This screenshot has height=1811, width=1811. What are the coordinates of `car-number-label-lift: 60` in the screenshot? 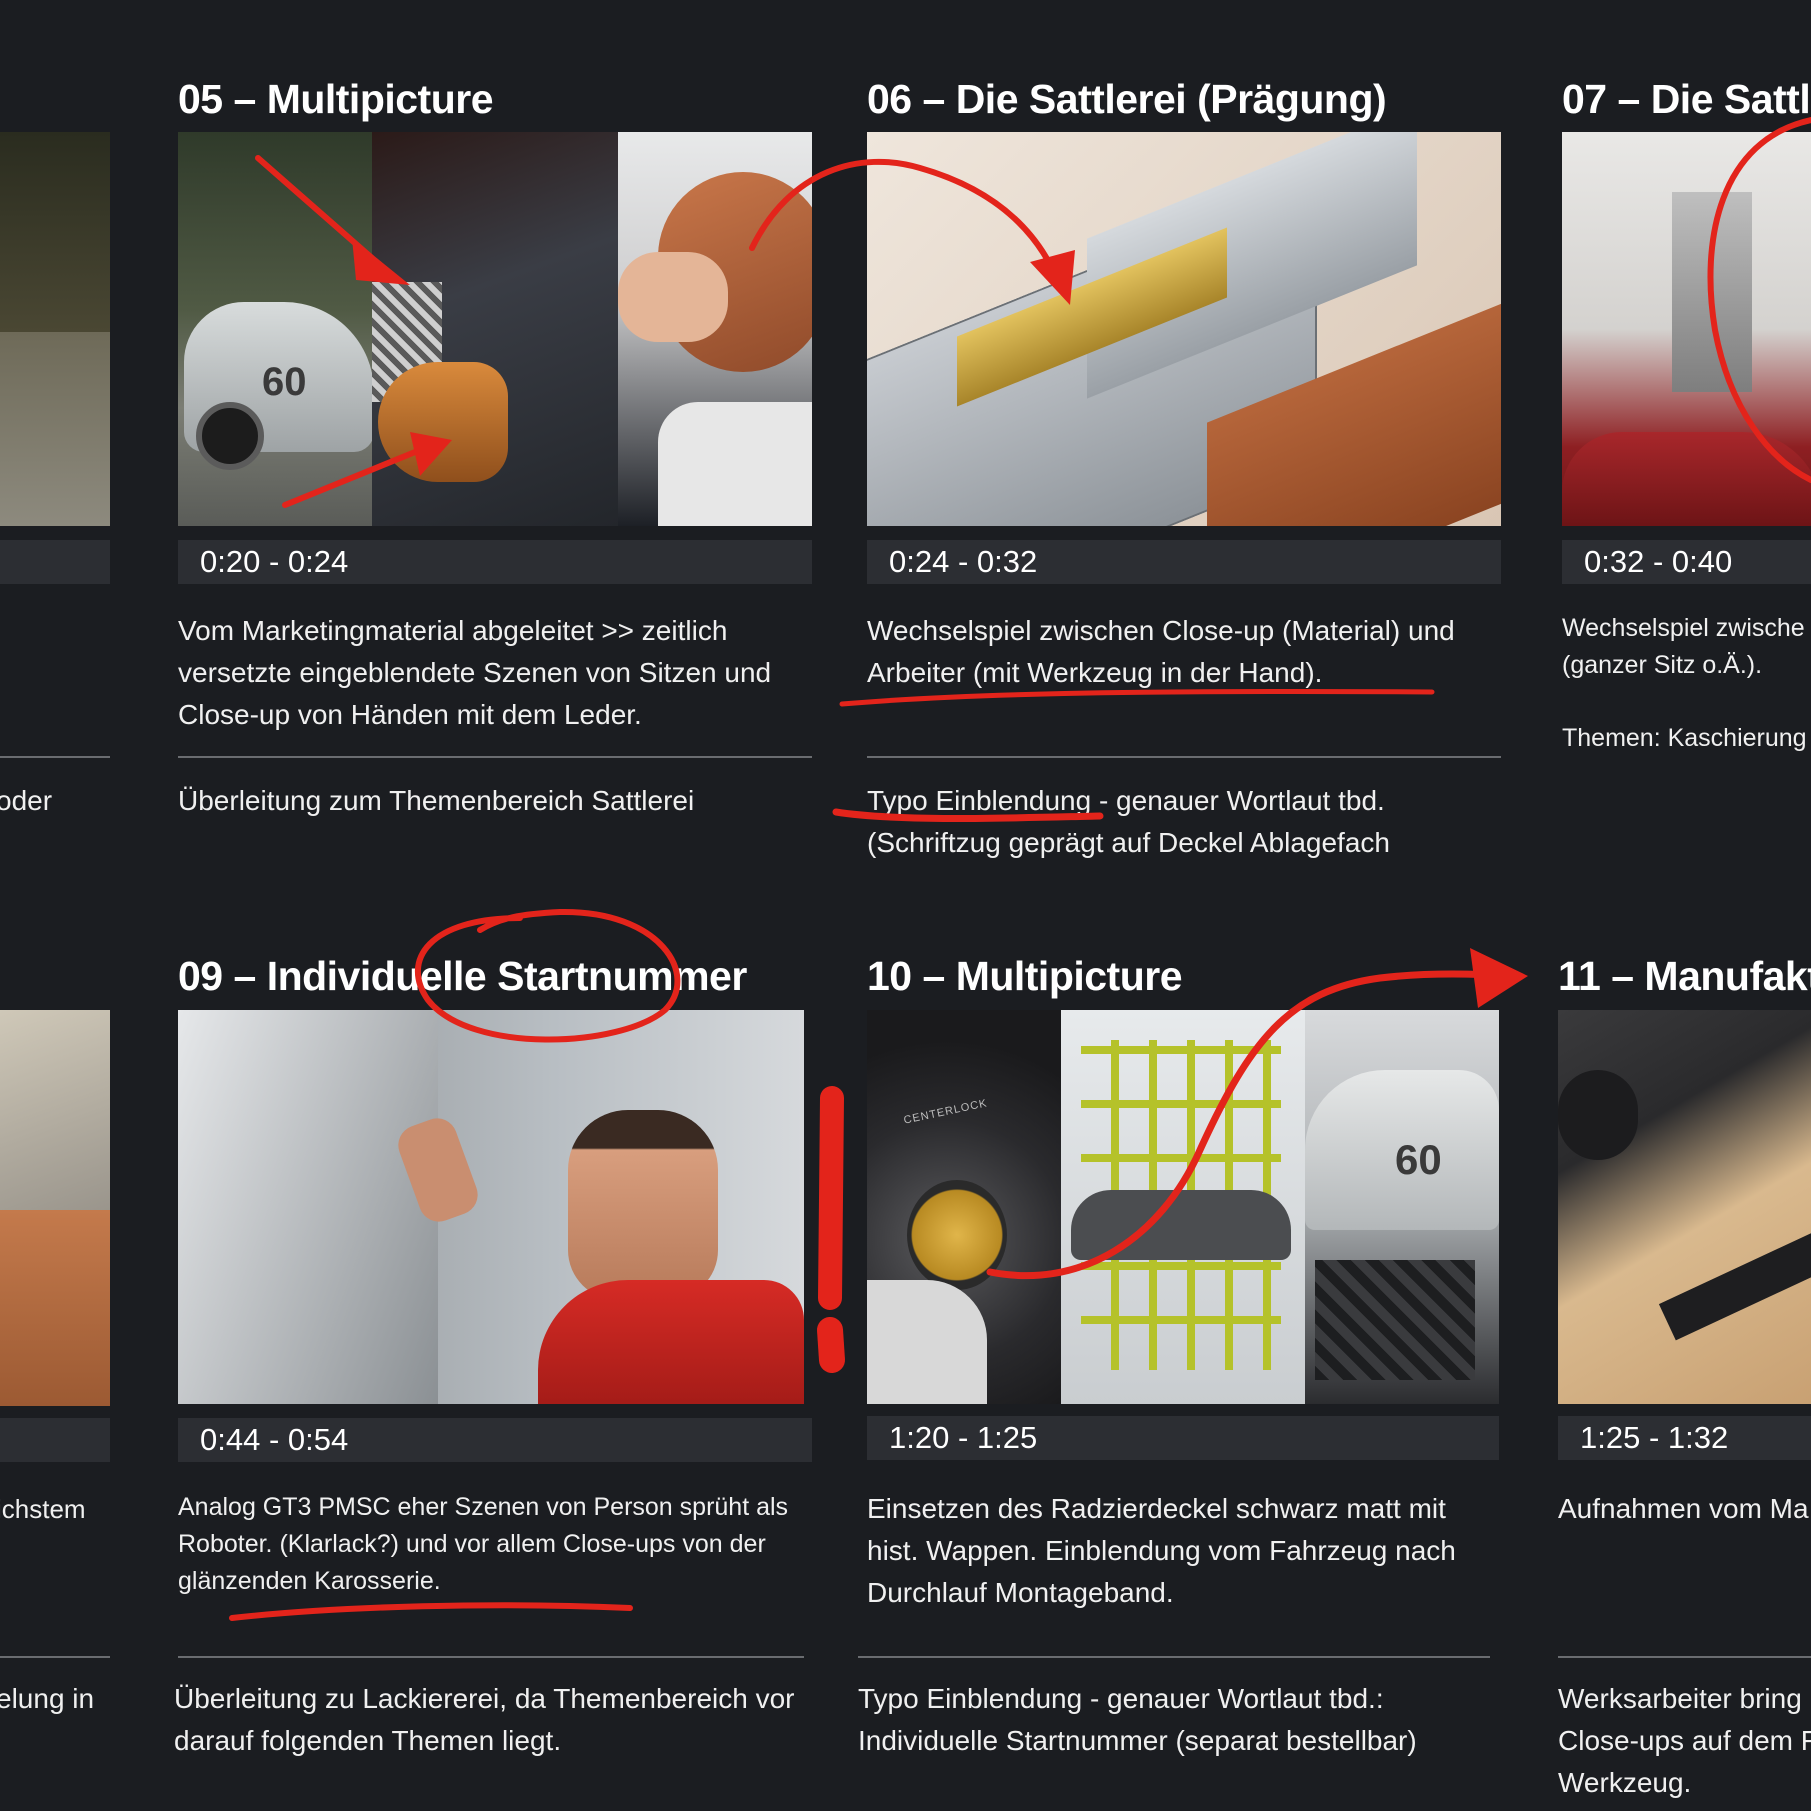 It's located at (1418, 1159).